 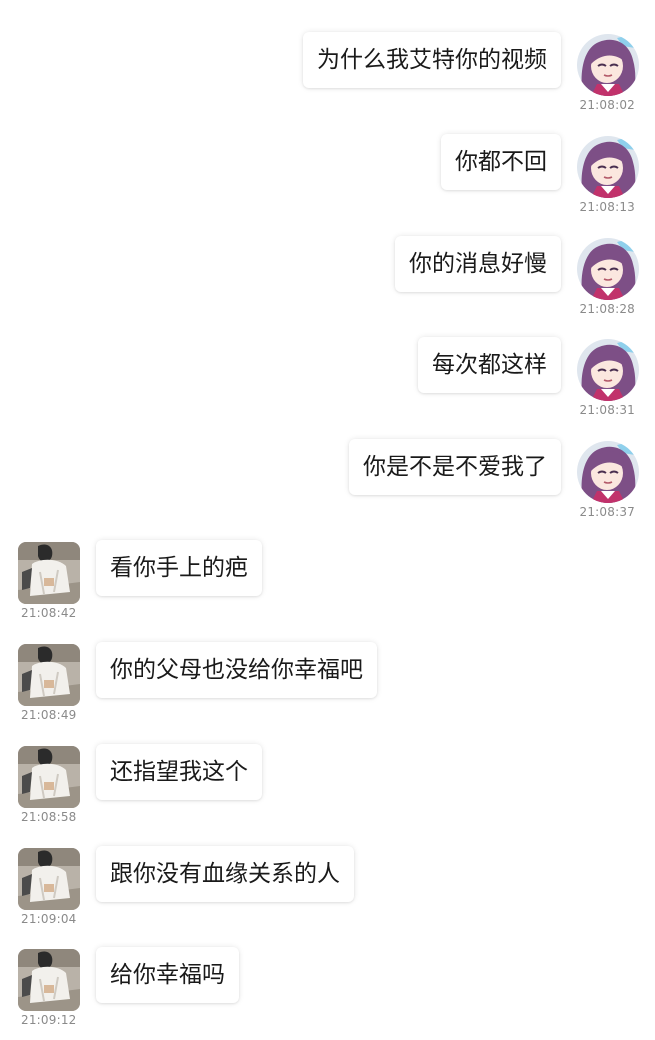 What do you see at coordinates (327, 780) in the screenshot?
I see `message-row-incoming: 还指望我这个 21:08:58` at bounding box center [327, 780].